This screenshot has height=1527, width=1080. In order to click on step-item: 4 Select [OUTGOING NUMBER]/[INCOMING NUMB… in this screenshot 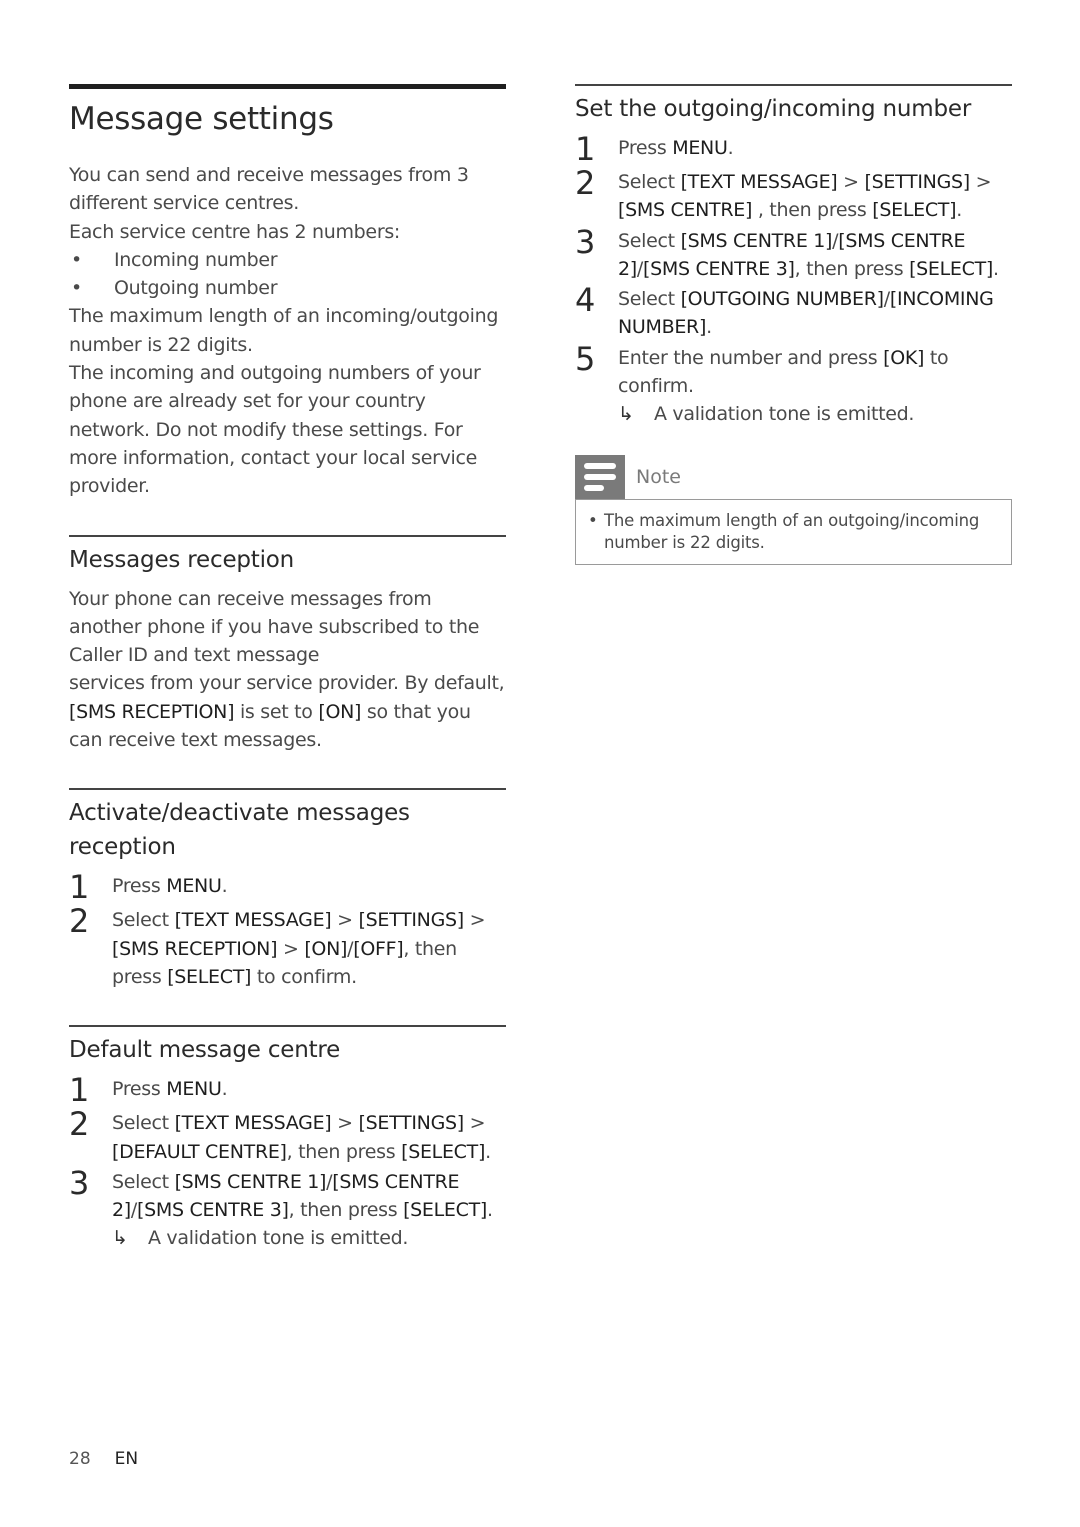, I will do `click(793, 312)`.